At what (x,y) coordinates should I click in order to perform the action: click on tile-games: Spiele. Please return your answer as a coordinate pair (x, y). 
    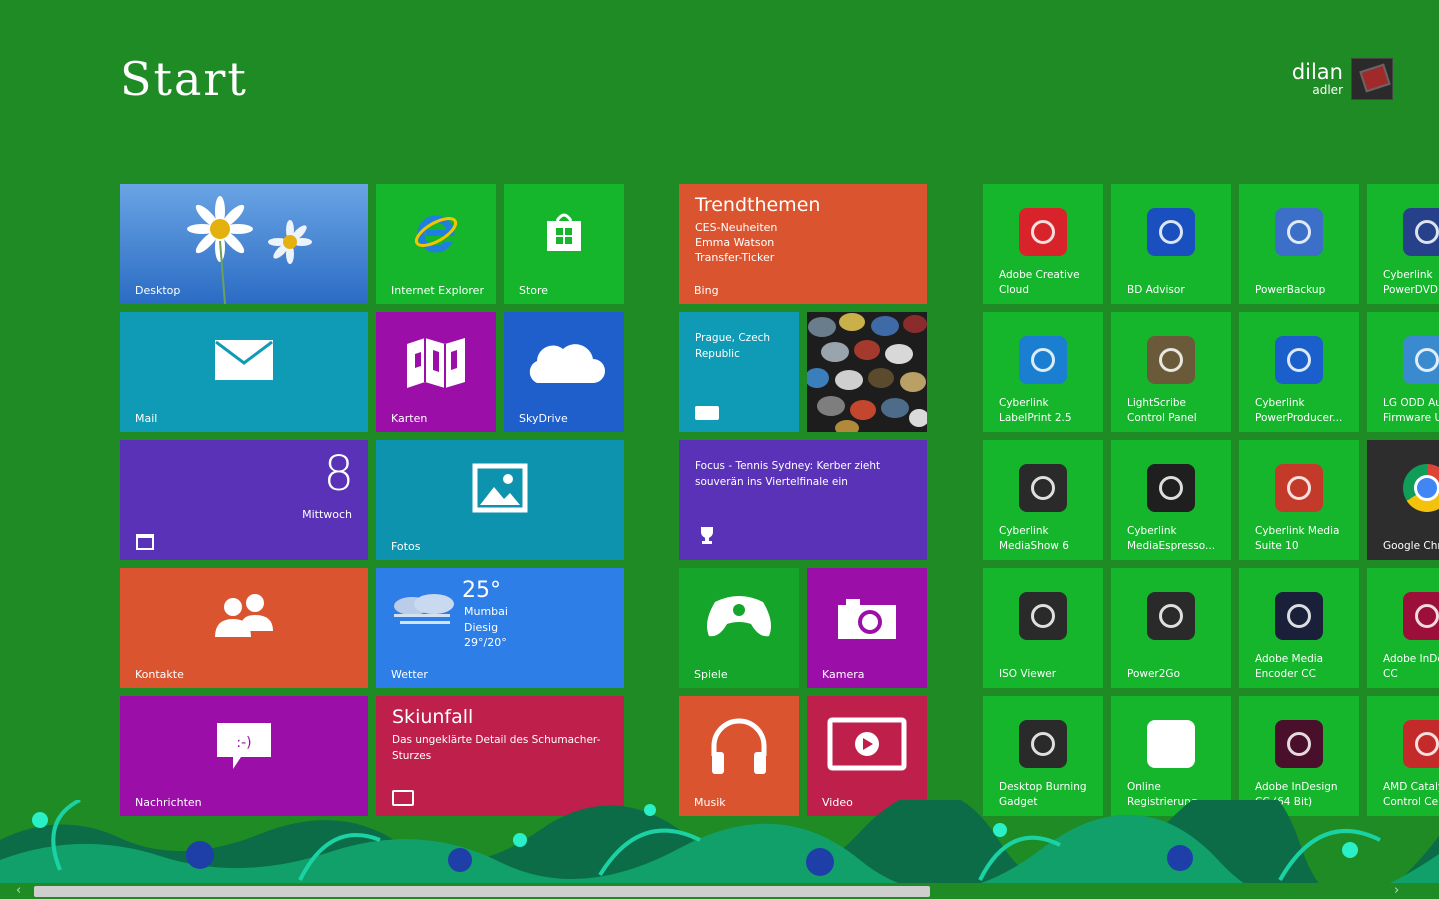
    Looking at the image, I should click on (739, 628).